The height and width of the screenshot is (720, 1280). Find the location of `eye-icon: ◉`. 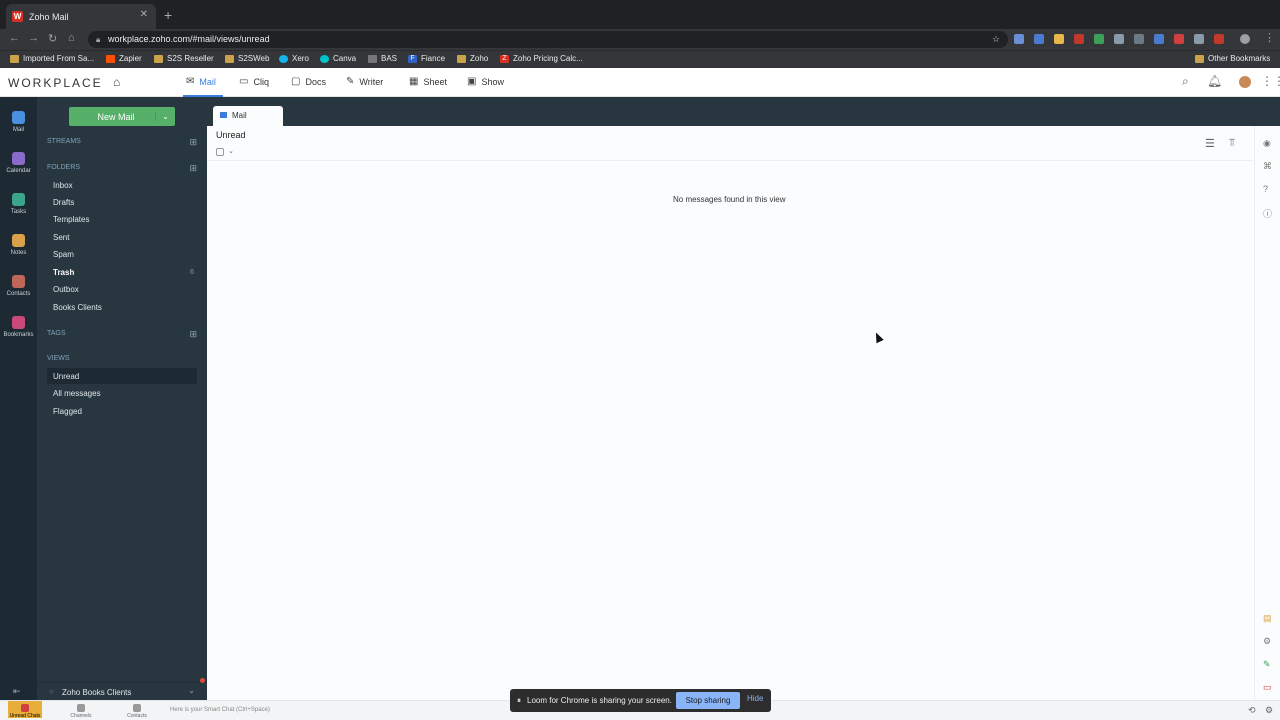

eye-icon: ◉ is located at coordinates (1267, 143).